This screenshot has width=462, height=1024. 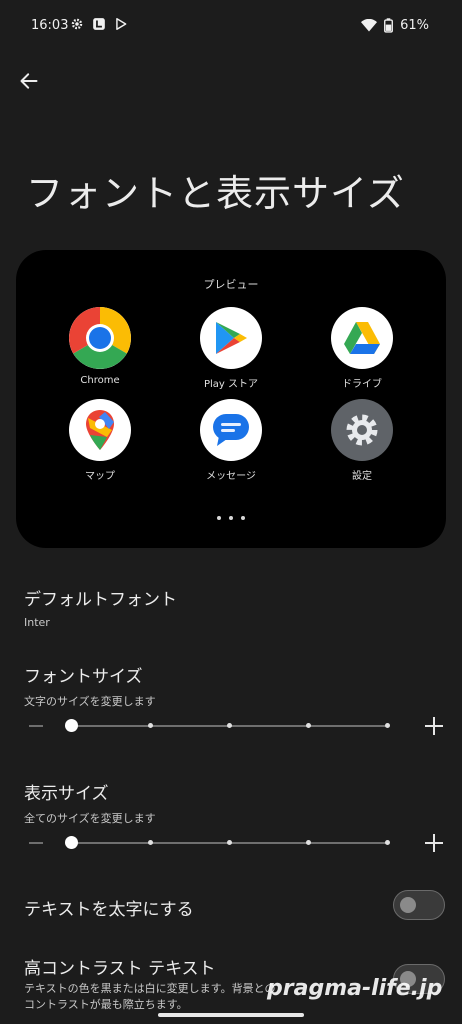 I want to click on bold-text-title: テキストを太字にする, so click(x=109, y=910).